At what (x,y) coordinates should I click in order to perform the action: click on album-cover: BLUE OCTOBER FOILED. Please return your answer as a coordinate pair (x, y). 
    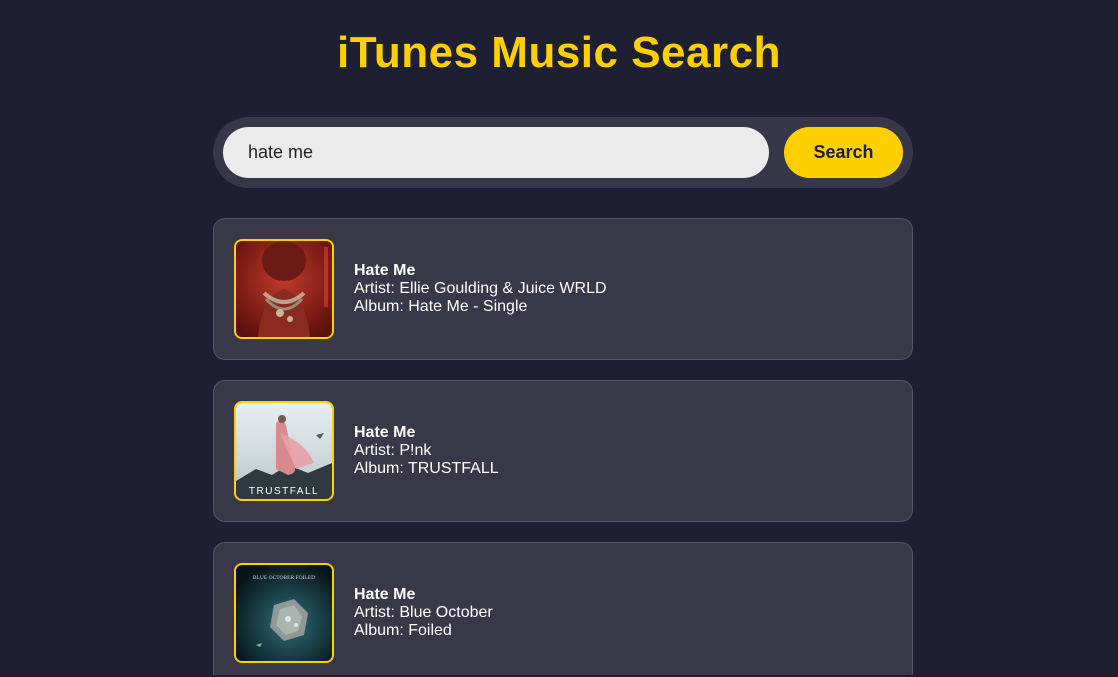
    Looking at the image, I should click on (284, 613).